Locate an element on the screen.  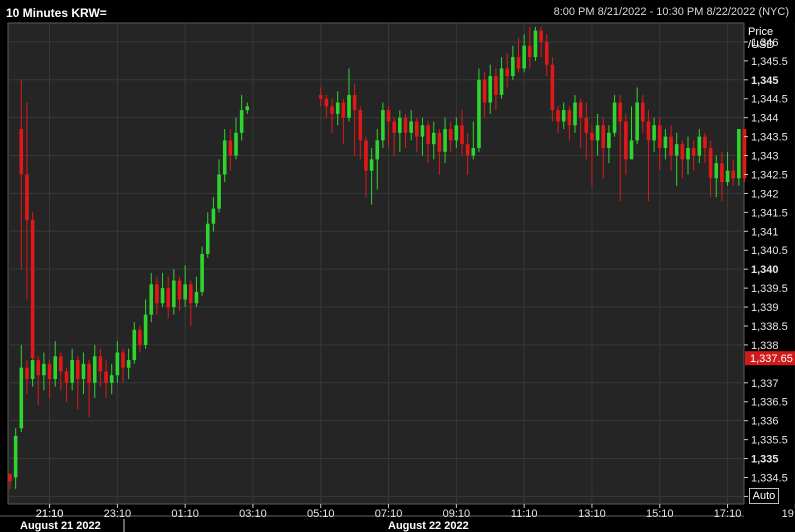
y-tick-label: 1,343 is located at coordinates (765, 157).